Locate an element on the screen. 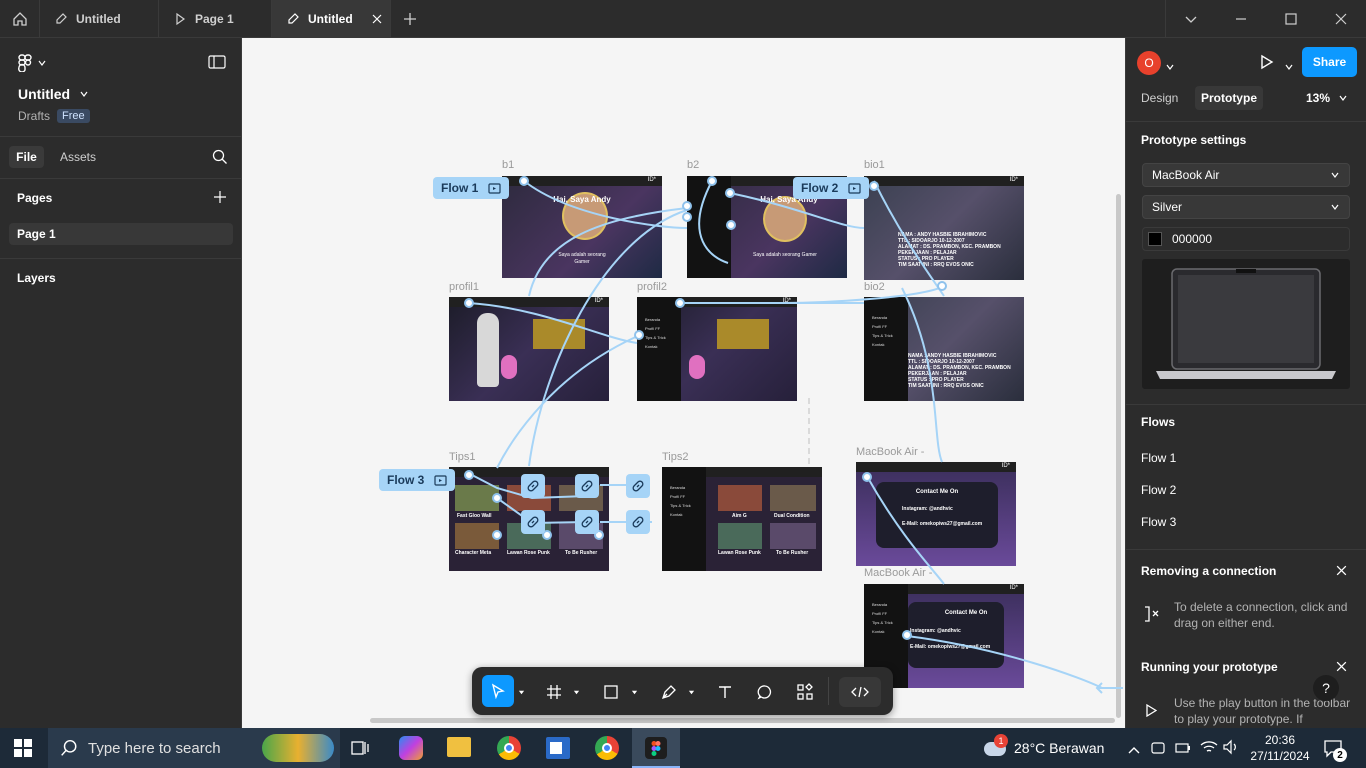  home-button is located at coordinates (20, 19).